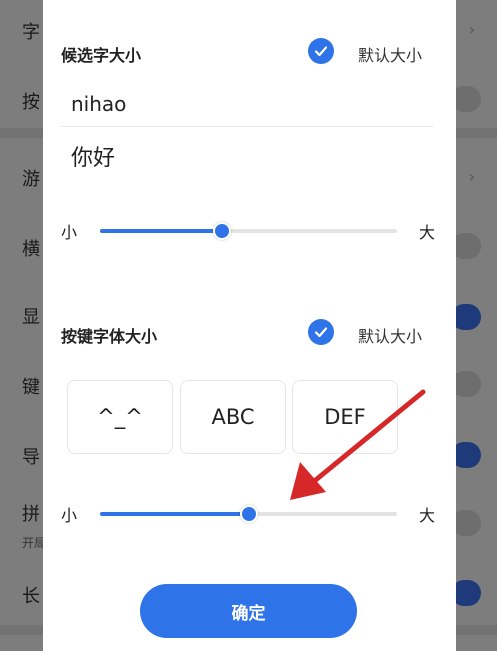  I want to click on bg-row-label: 按, so click(31, 102).